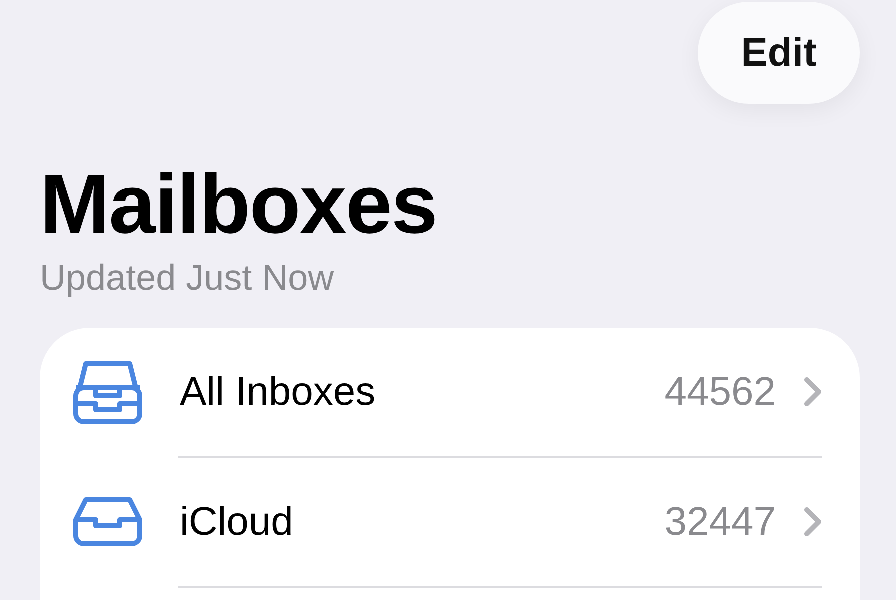 This screenshot has height=600, width=896. I want to click on page-title: Mailboxes, so click(239, 204).